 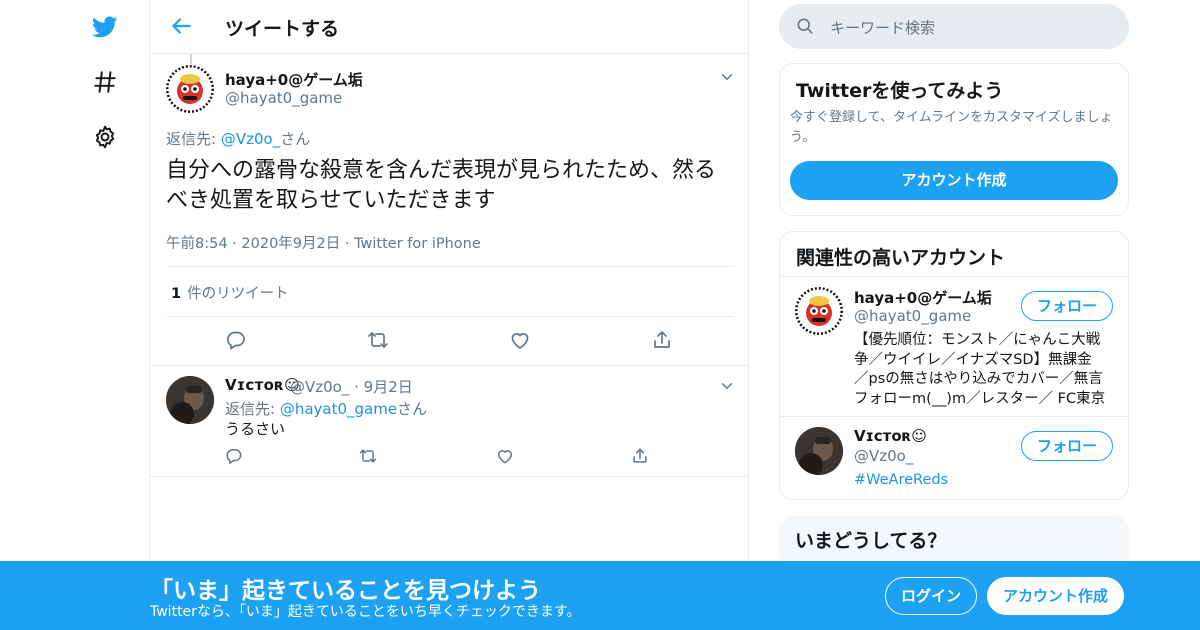 I want to click on search-input: キーワード検索, so click(x=882, y=27).